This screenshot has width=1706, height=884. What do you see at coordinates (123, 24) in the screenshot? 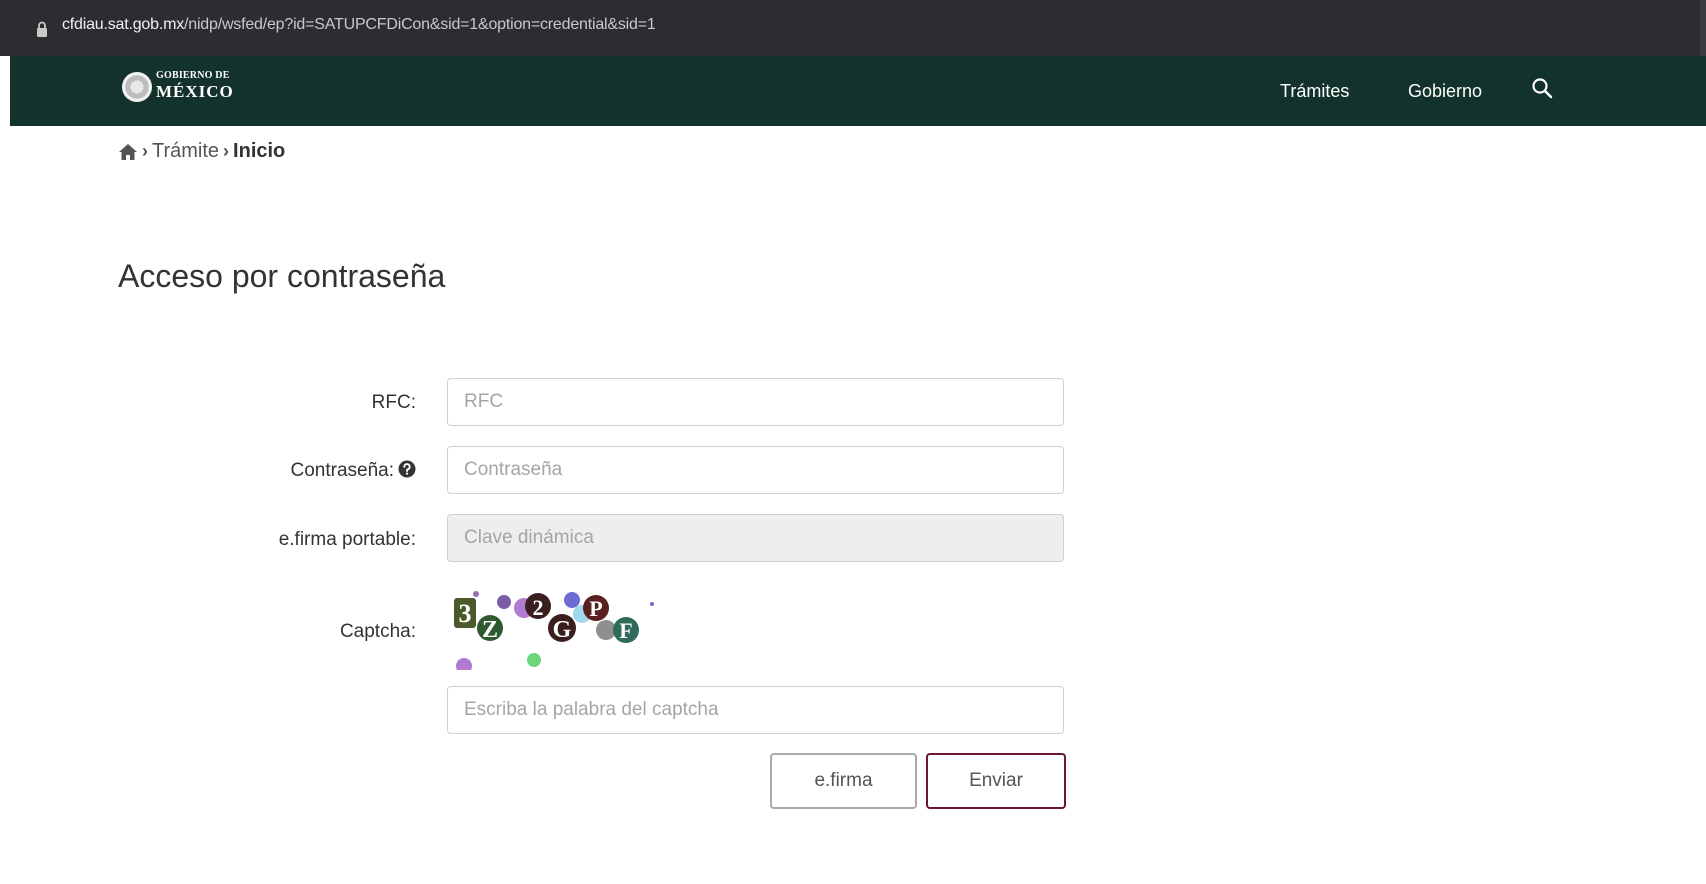
I see `url-host: cfdiau.sat.gob.mx` at bounding box center [123, 24].